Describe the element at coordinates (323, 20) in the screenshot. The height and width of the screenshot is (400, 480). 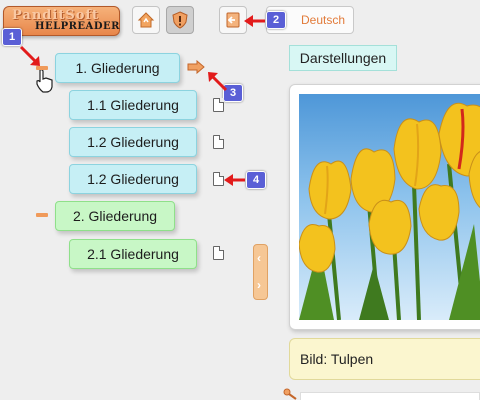
I see `language-label: Deutsch` at that location.